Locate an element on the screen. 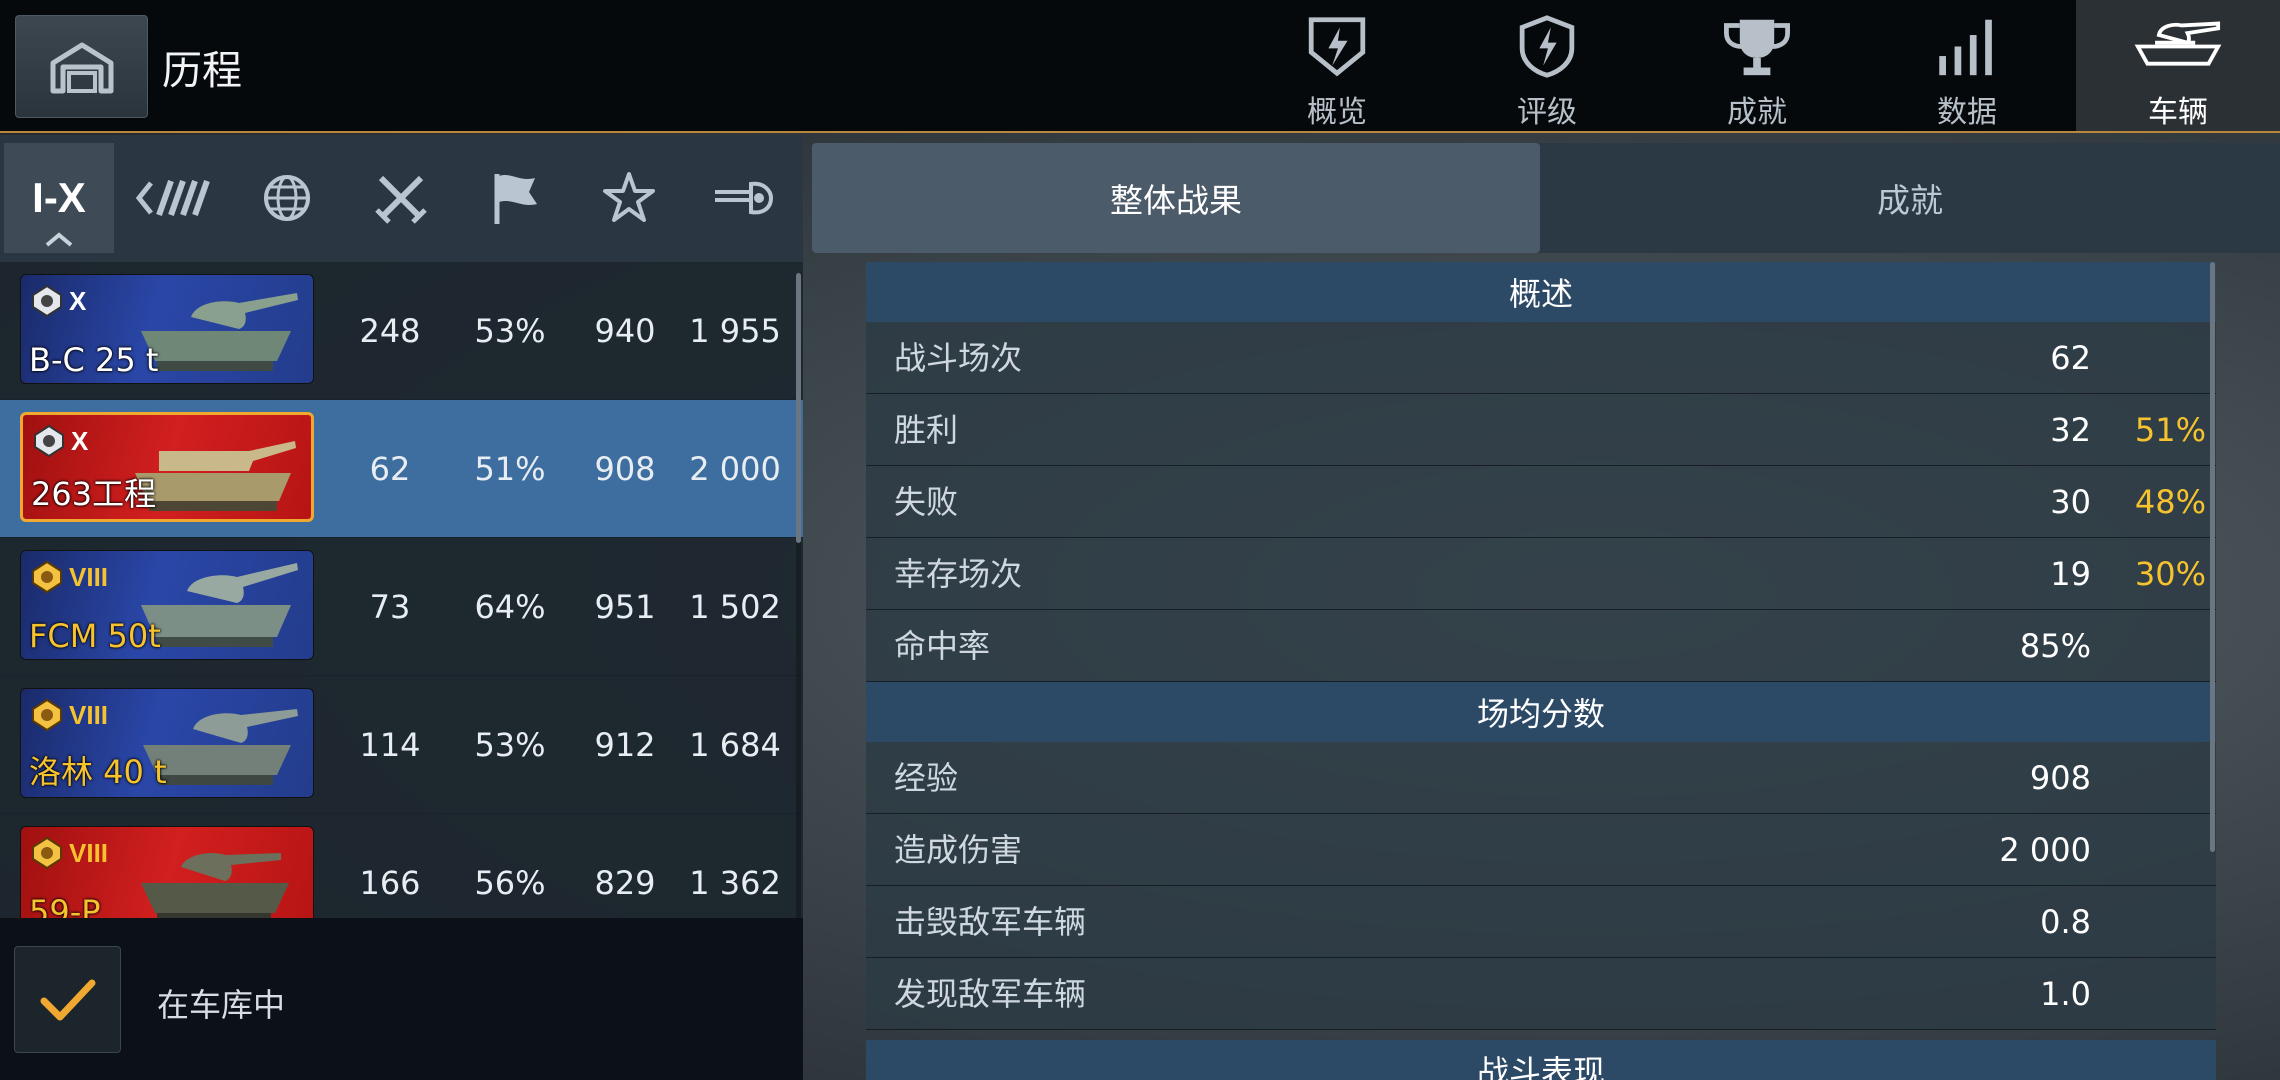  stat-row-hit-ratio: 命中率 85% is located at coordinates (1541, 646).